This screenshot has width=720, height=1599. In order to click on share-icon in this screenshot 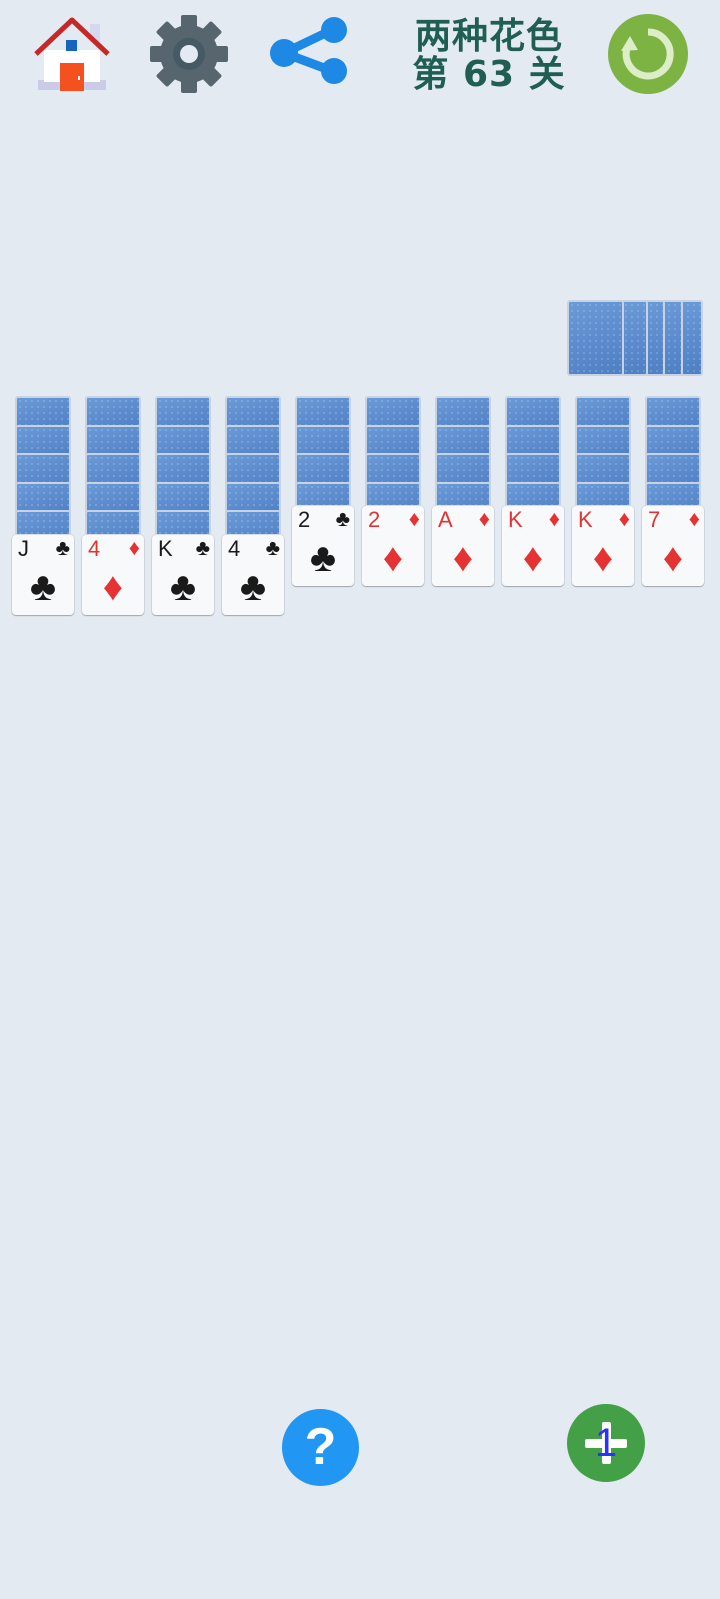, I will do `click(310, 53)`.